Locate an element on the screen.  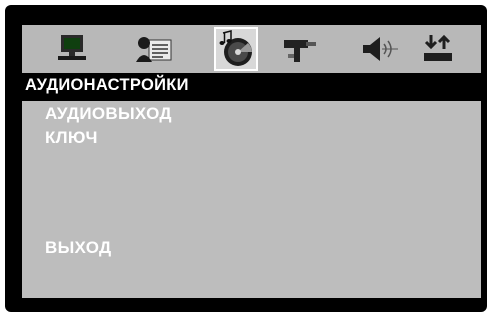
menu-item-key: КЛЮЧ is located at coordinates (71, 138).